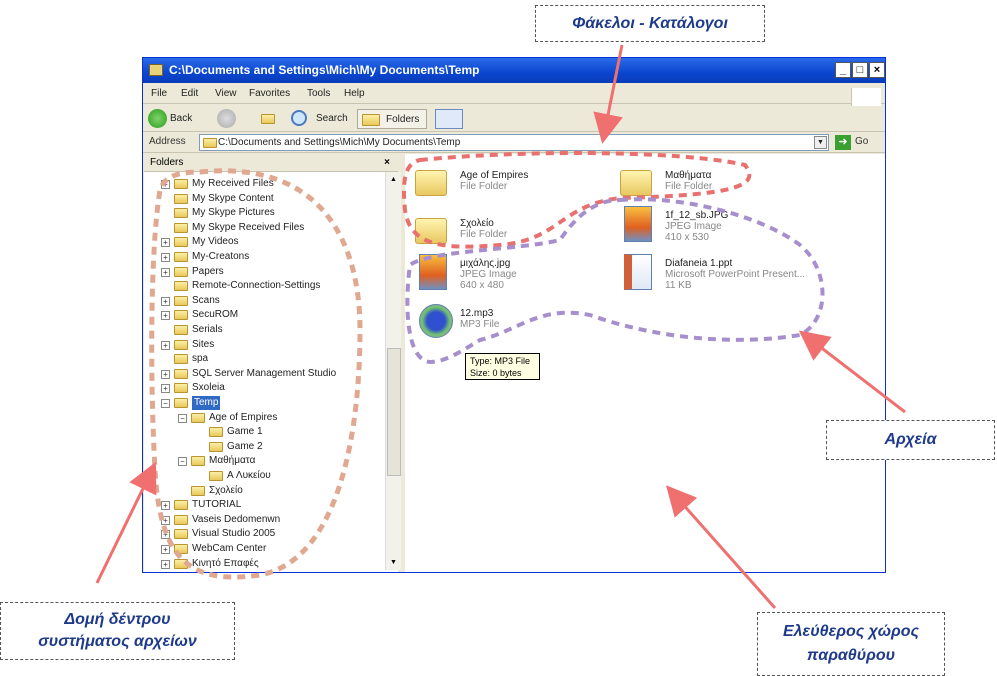  Describe the element at coordinates (264, 505) in the screenshot. I see `tree-item: + TUTORIAL` at that location.